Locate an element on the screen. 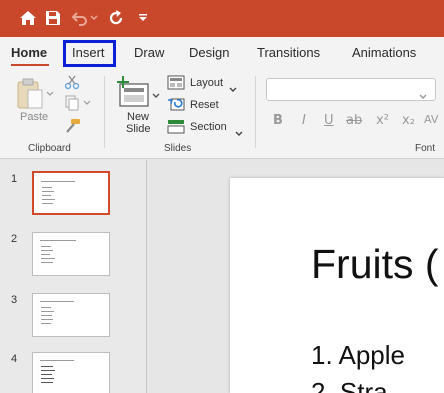 This screenshot has height=393, width=444. new-slide-label-2: Slide is located at coordinates (138, 129).